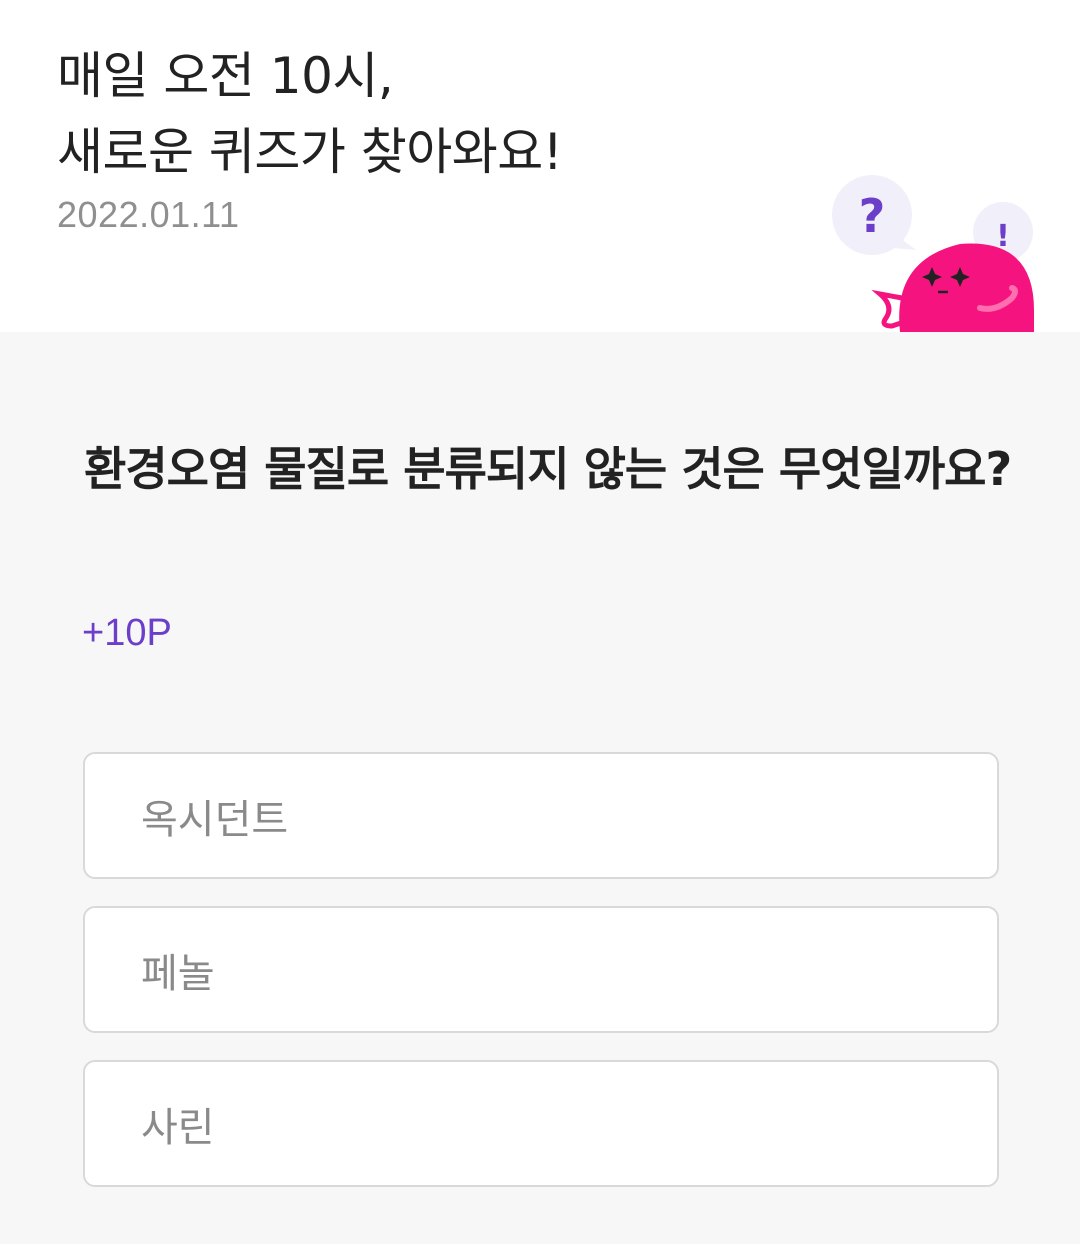 This screenshot has height=1244, width=1080. I want to click on pink-character-icon, so click(952, 287).